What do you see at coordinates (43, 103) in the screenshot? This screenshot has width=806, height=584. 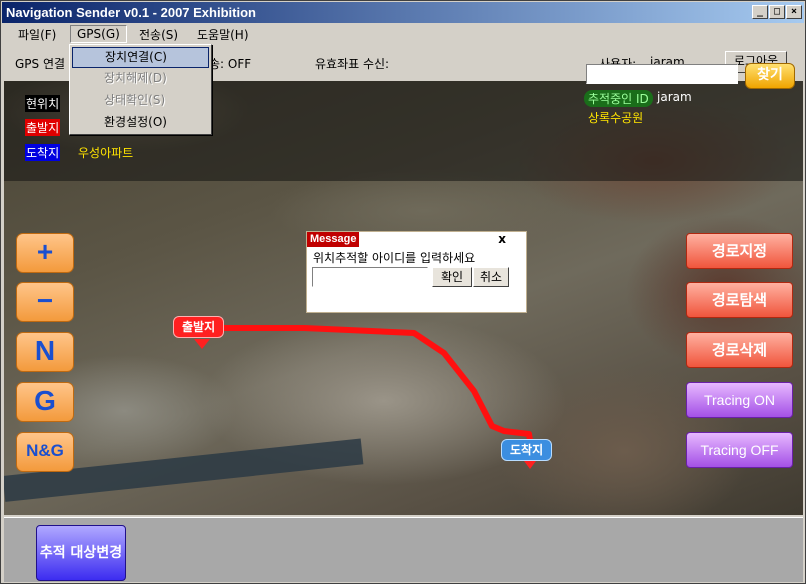 I see `legend-current: 현위치` at bounding box center [43, 103].